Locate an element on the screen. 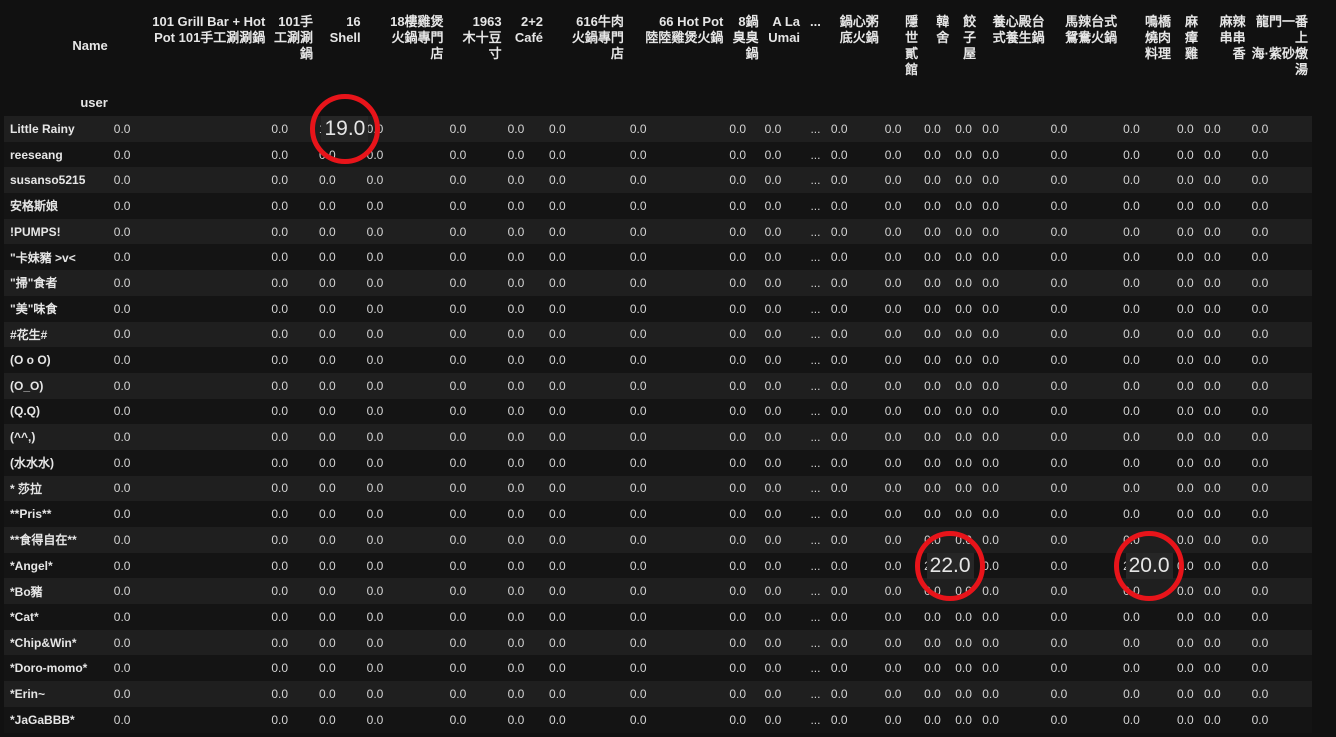 This screenshot has width=1336, height=737. row-index-label: !PUMPS! is located at coordinates (58, 231).